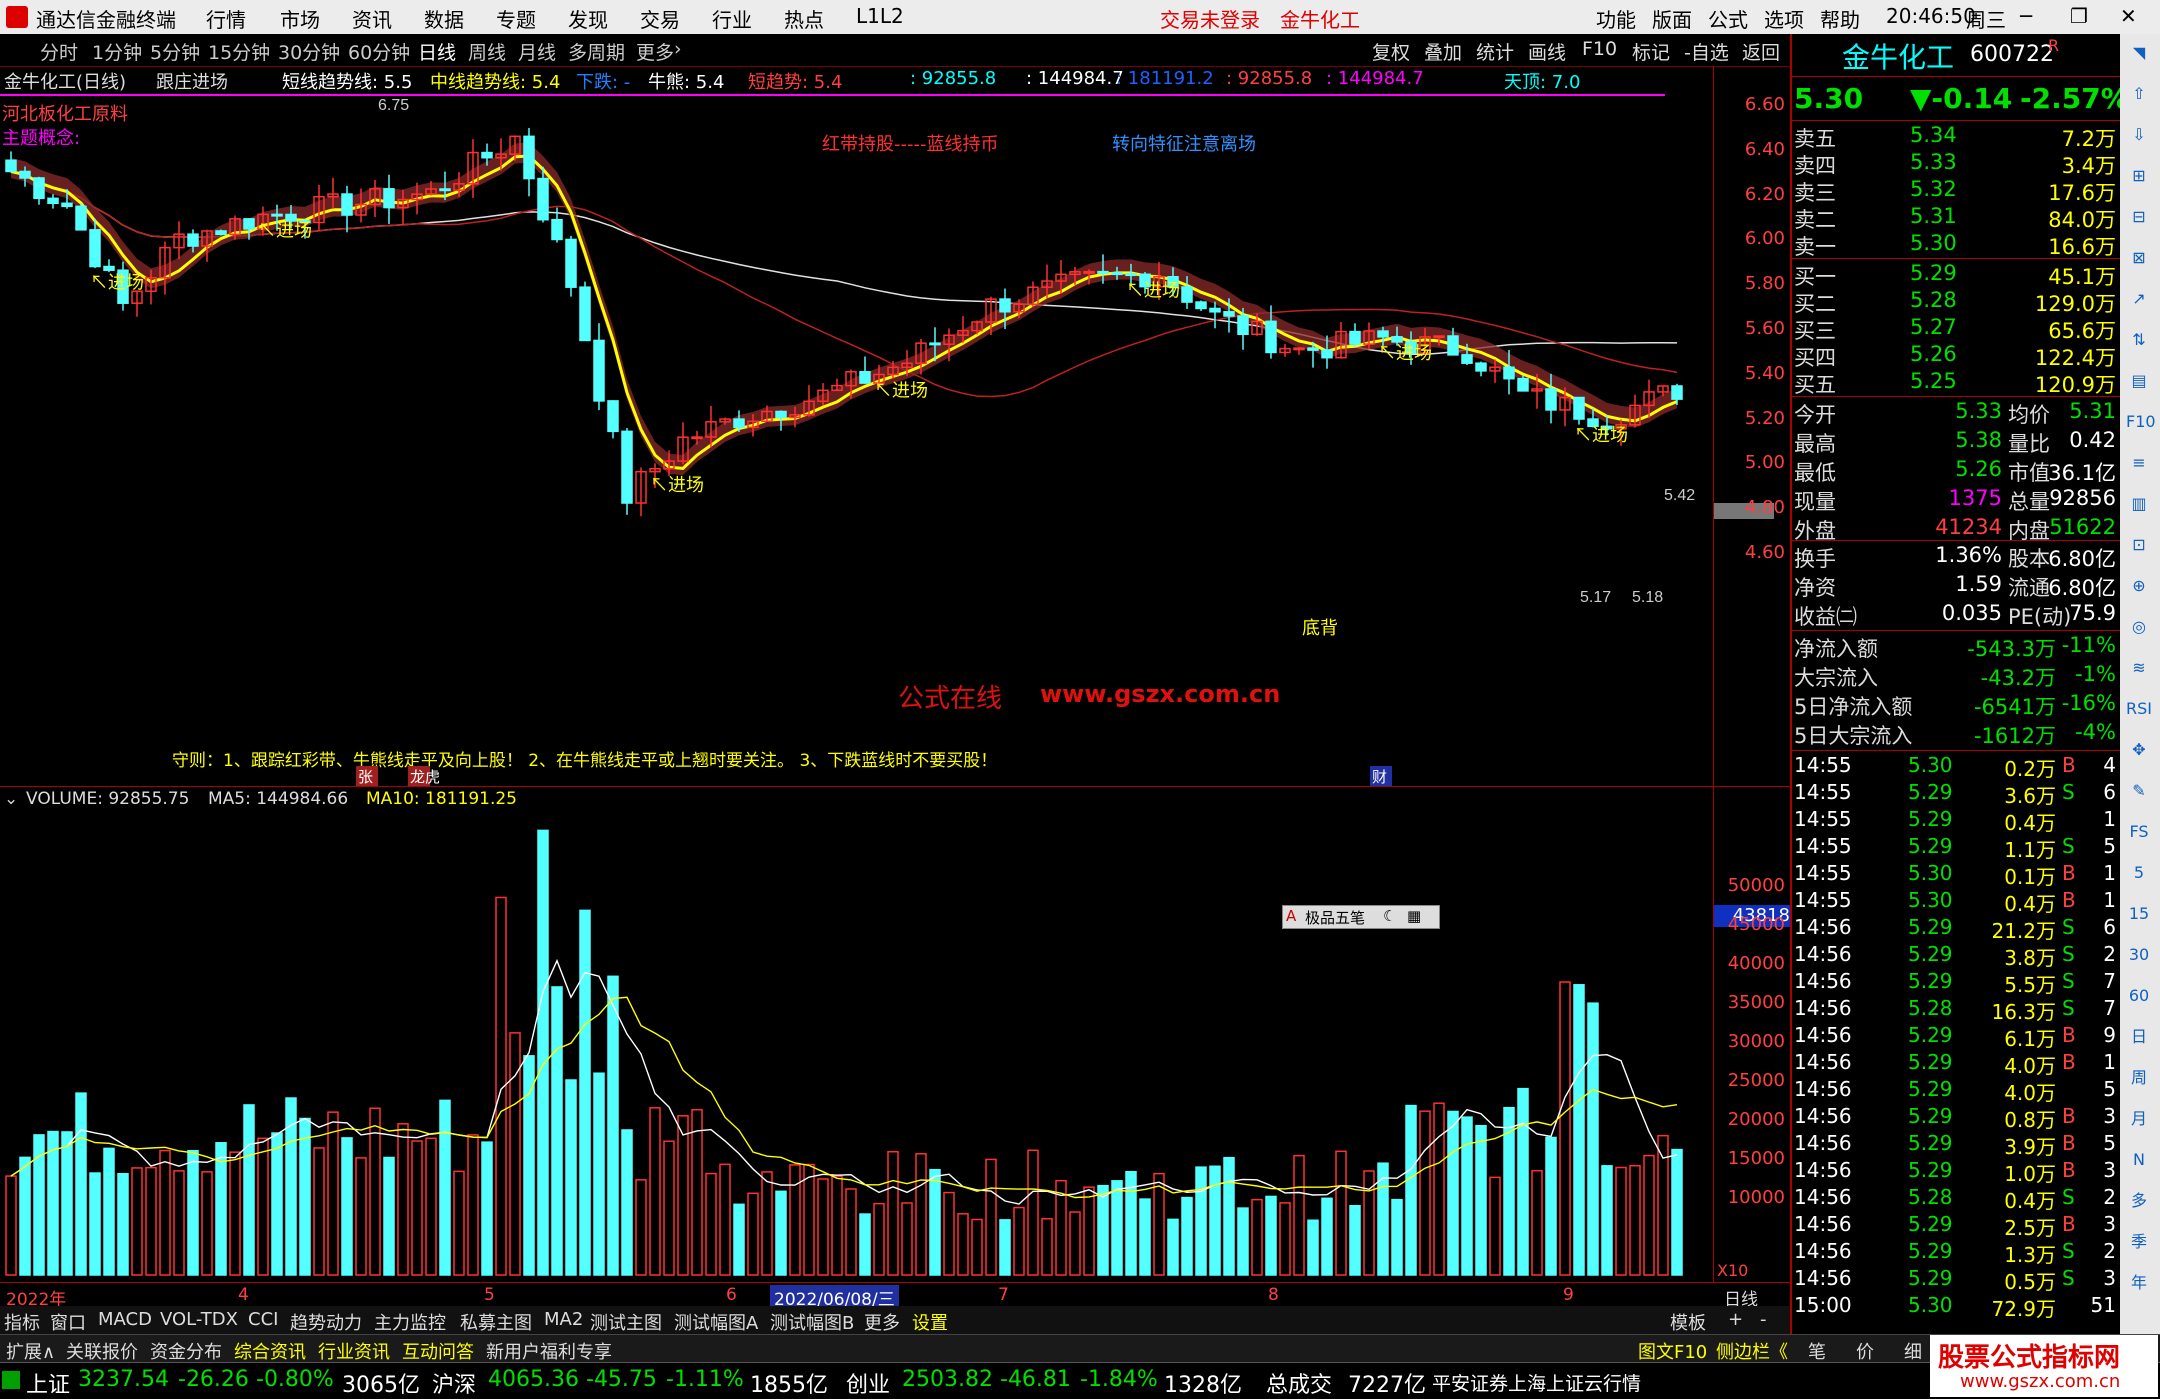 The height and width of the screenshot is (1399, 2160). I want to click on tick-row: 14:56 5.29 4.0万 5, so click(1957, 1090).